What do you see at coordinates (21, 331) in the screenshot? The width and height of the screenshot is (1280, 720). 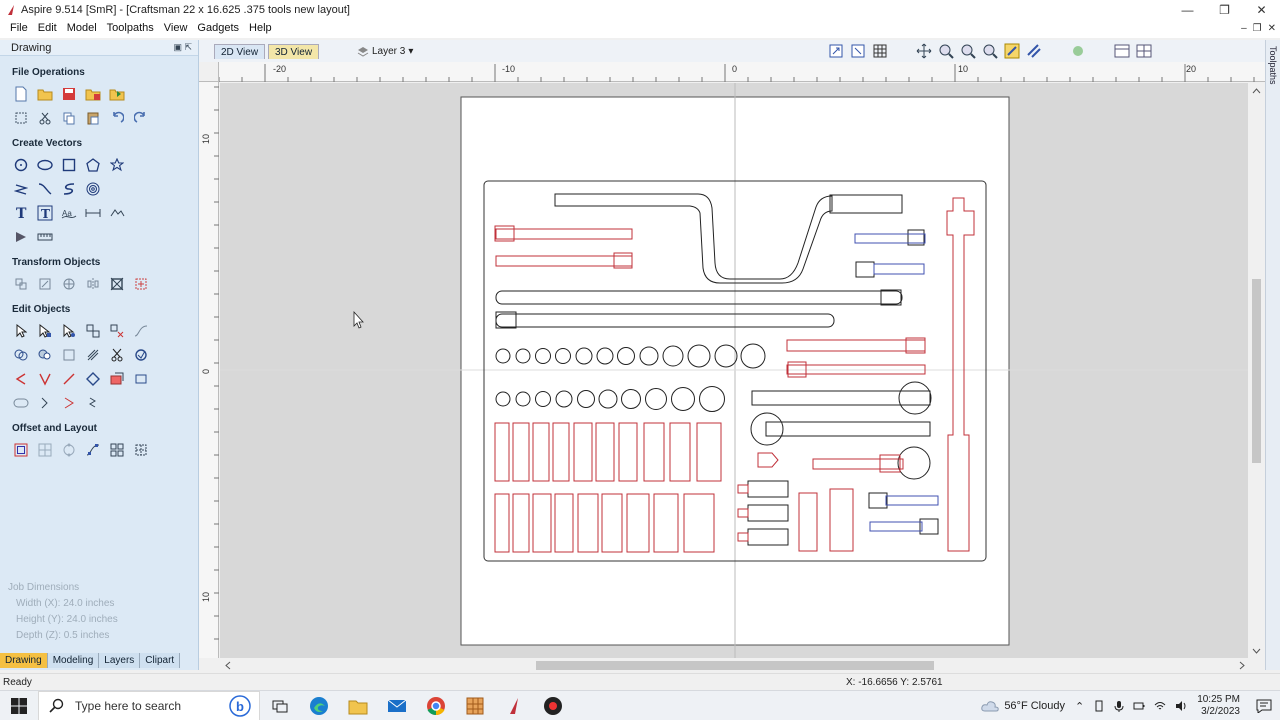 I see `select-pointer-icon` at bounding box center [21, 331].